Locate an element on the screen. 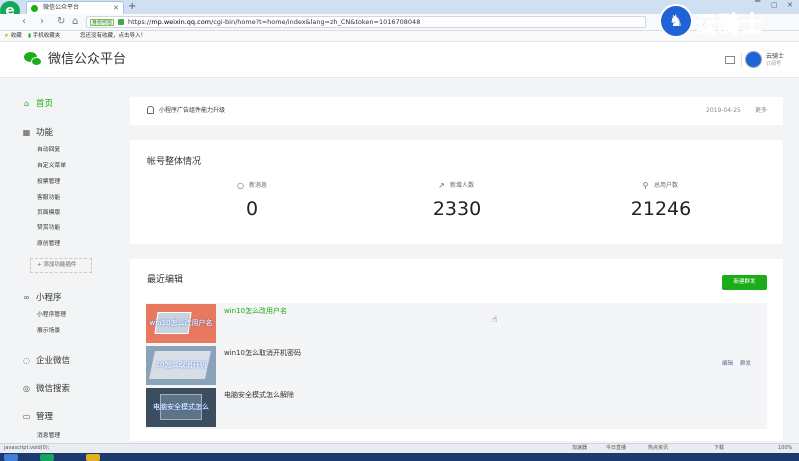  mail-icon is located at coordinates (730, 60).